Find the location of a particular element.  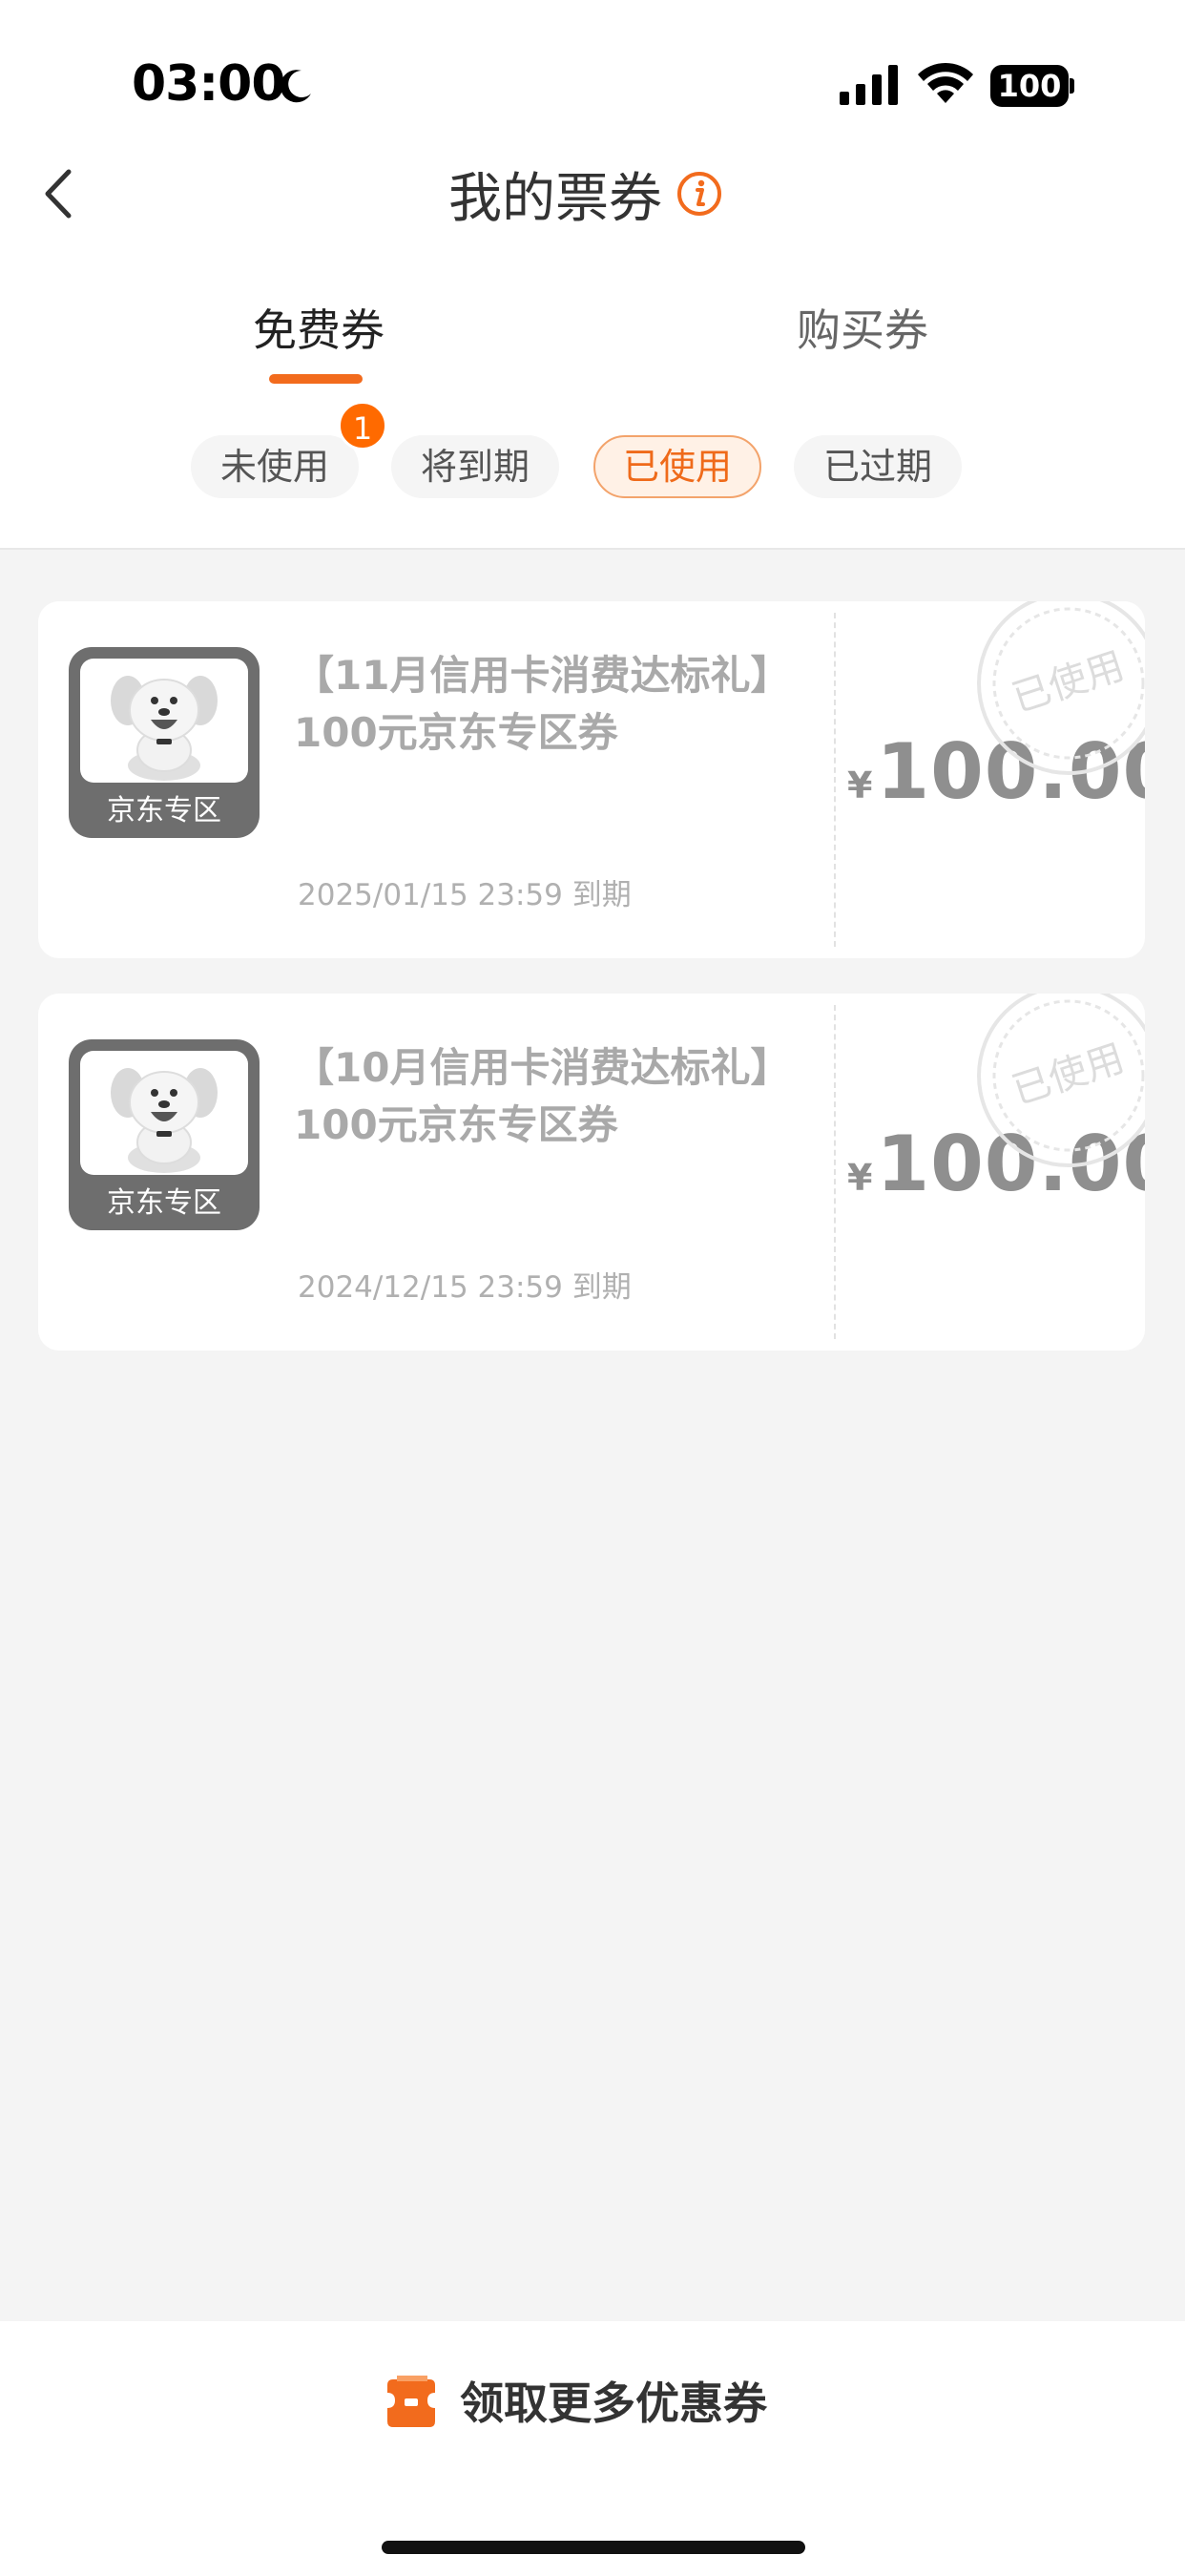

back-button is located at coordinates (62, 193).